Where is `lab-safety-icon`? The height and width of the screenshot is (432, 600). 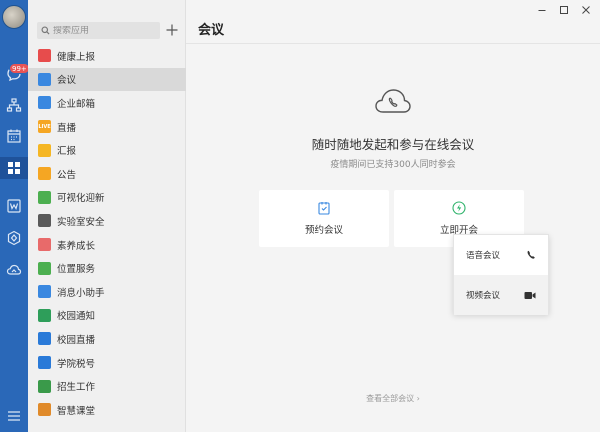 lab-safety-icon is located at coordinates (44, 221).